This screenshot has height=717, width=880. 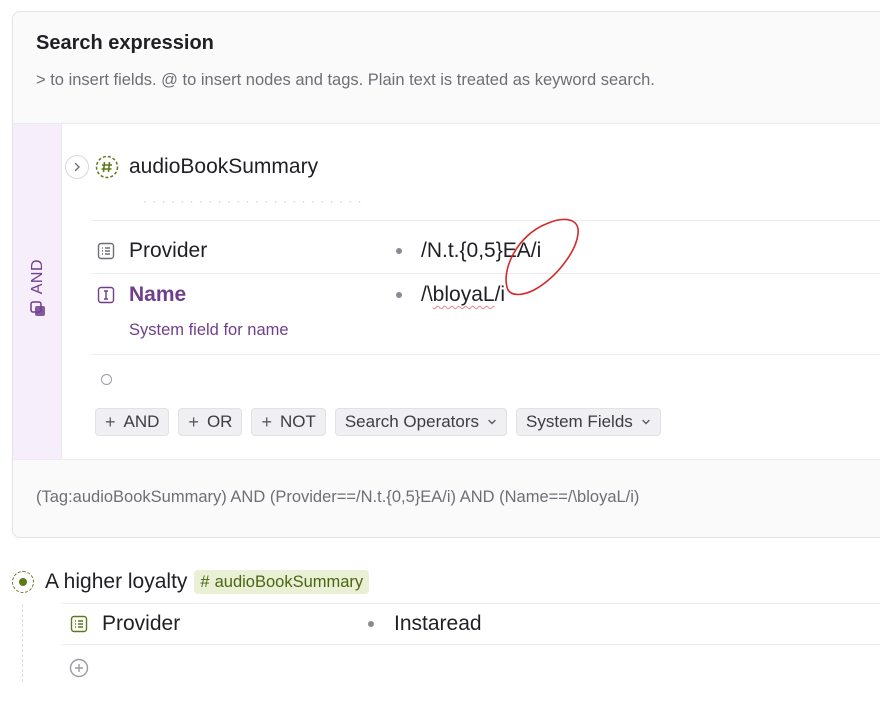 I want to click on tag-chip: # audioBookSummary, so click(x=282, y=582).